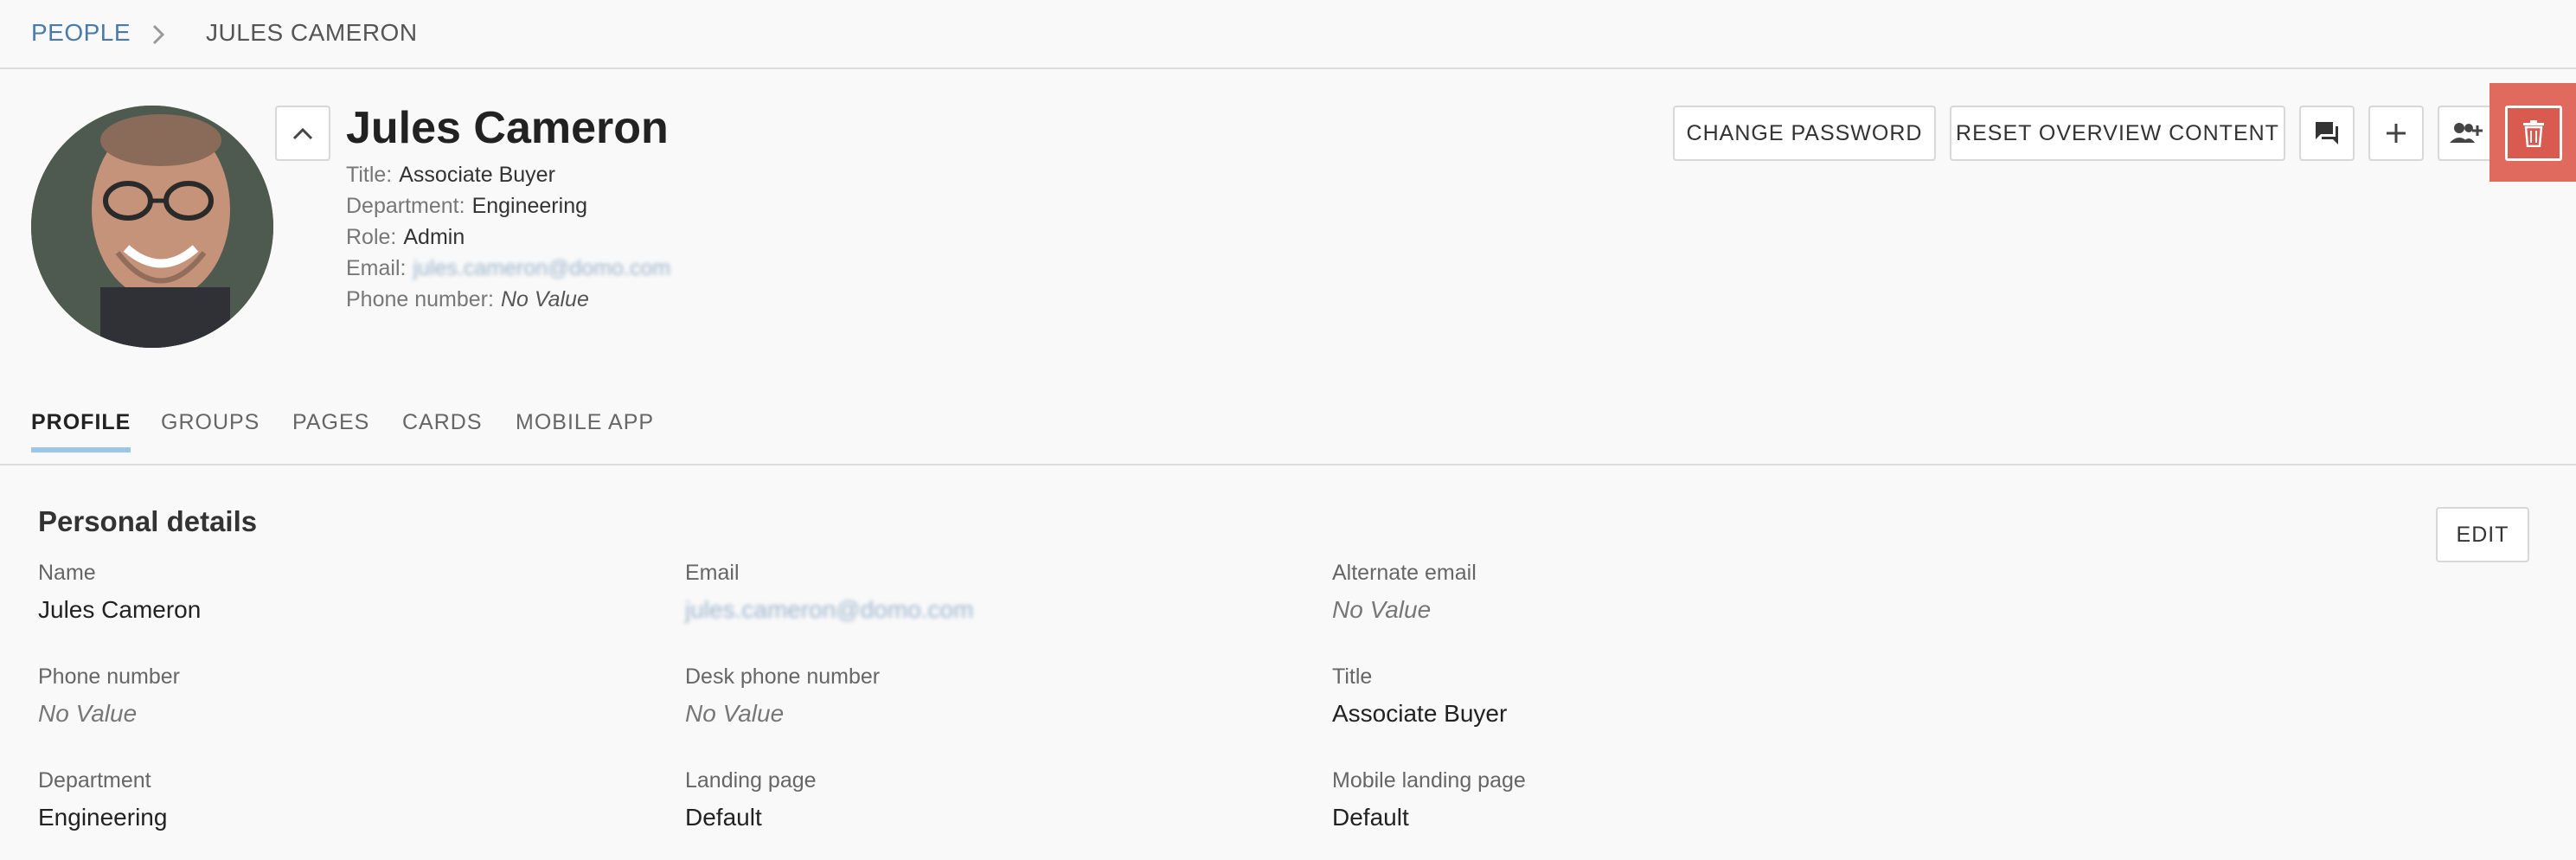 Image resolution: width=2576 pixels, height=860 pixels. What do you see at coordinates (1429, 780) in the screenshot?
I see `field-label: Mobile landing page` at bounding box center [1429, 780].